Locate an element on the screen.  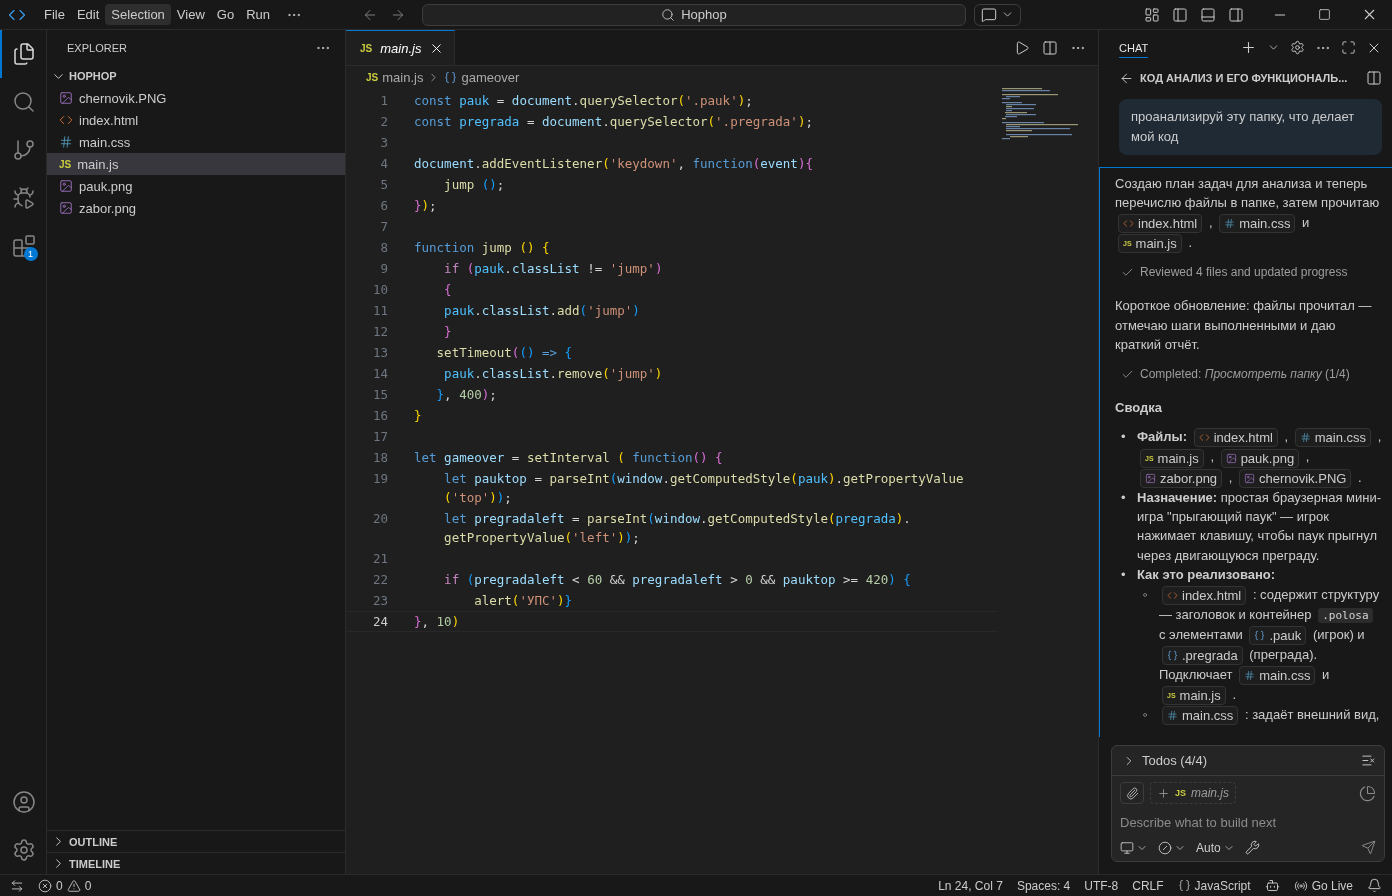
file-chip: chernovik.PNG is located at coordinates (1295, 478).